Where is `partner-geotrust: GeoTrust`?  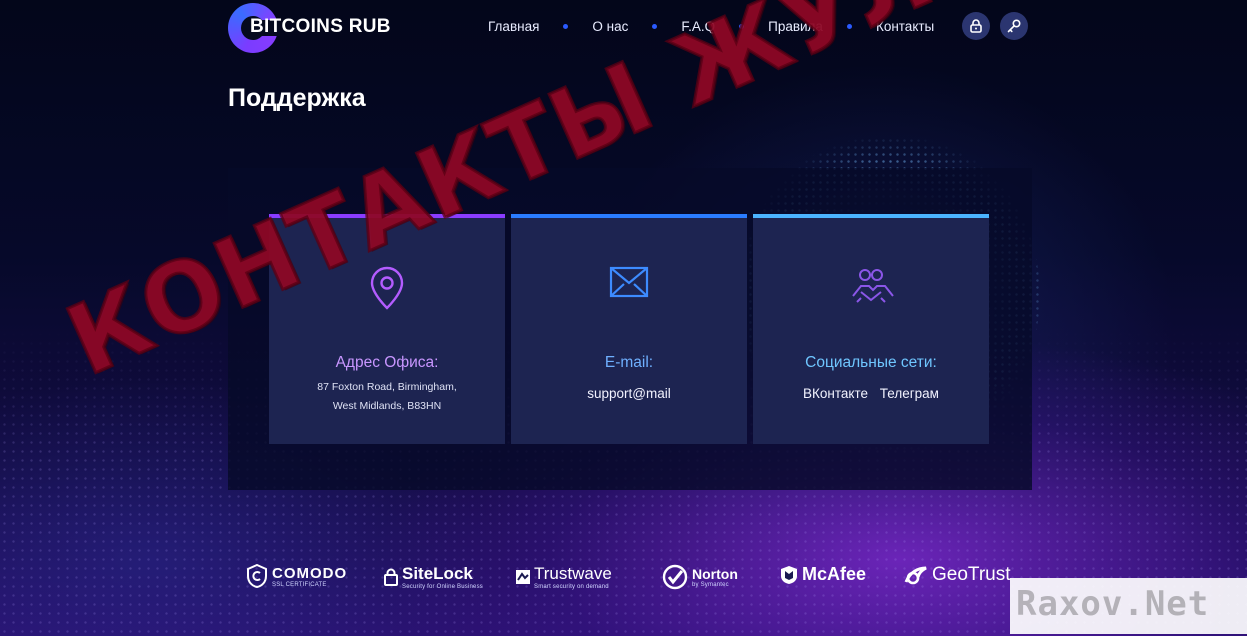
partner-geotrust: GeoTrust is located at coordinates (957, 575).